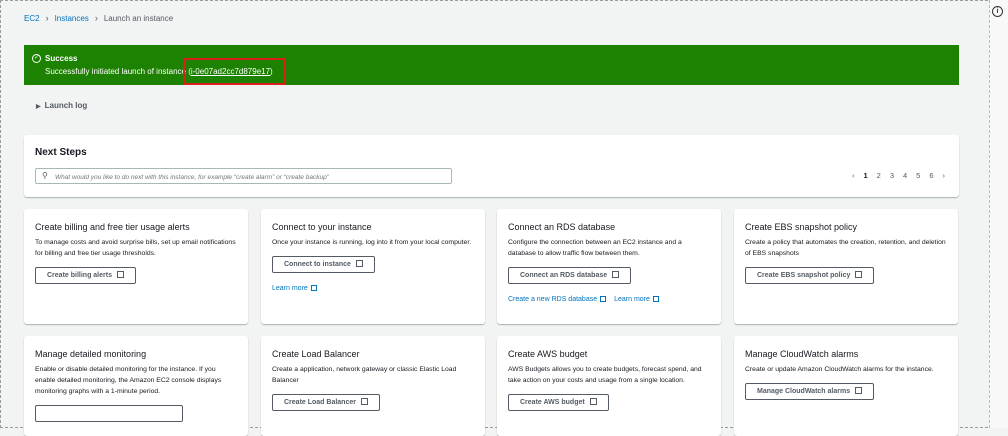  What do you see at coordinates (61, 58) in the screenshot?
I see `success-title: Success` at bounding box center [61, 58].